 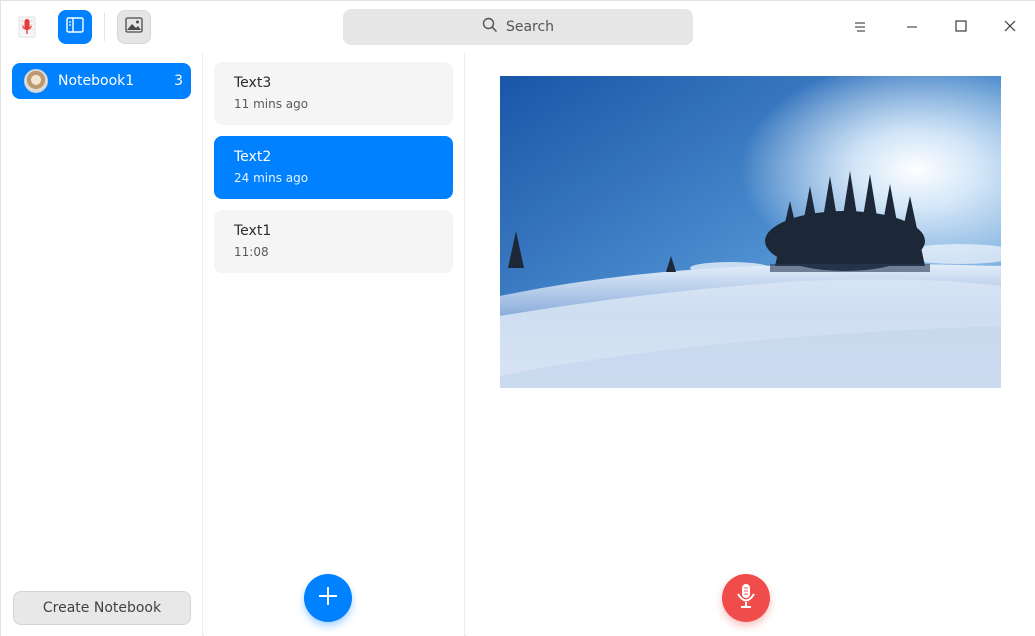 I want to click on sidebar-icon, so click(x=75, y=27).